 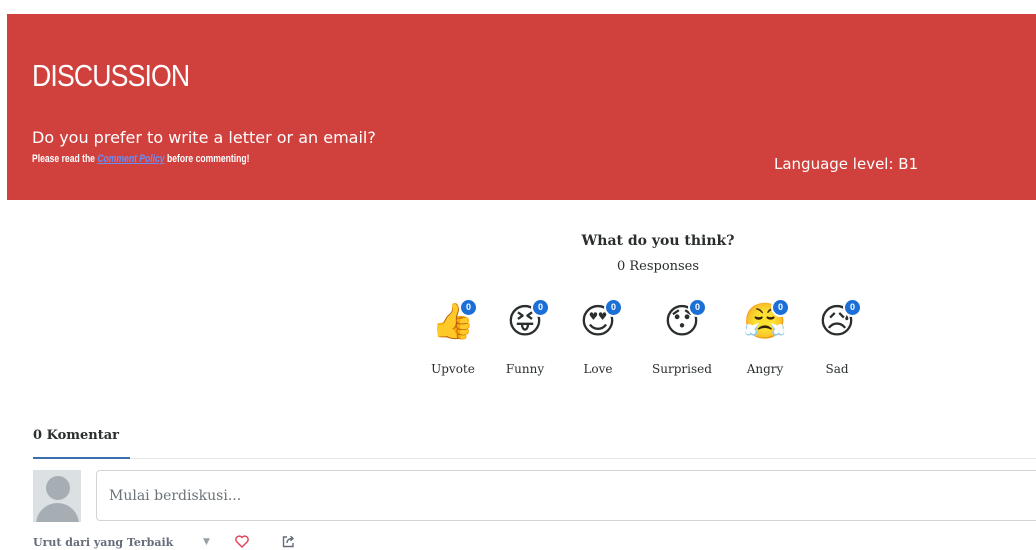 I want to click on reaction-label: Upvote, so click(x=453, y=369).